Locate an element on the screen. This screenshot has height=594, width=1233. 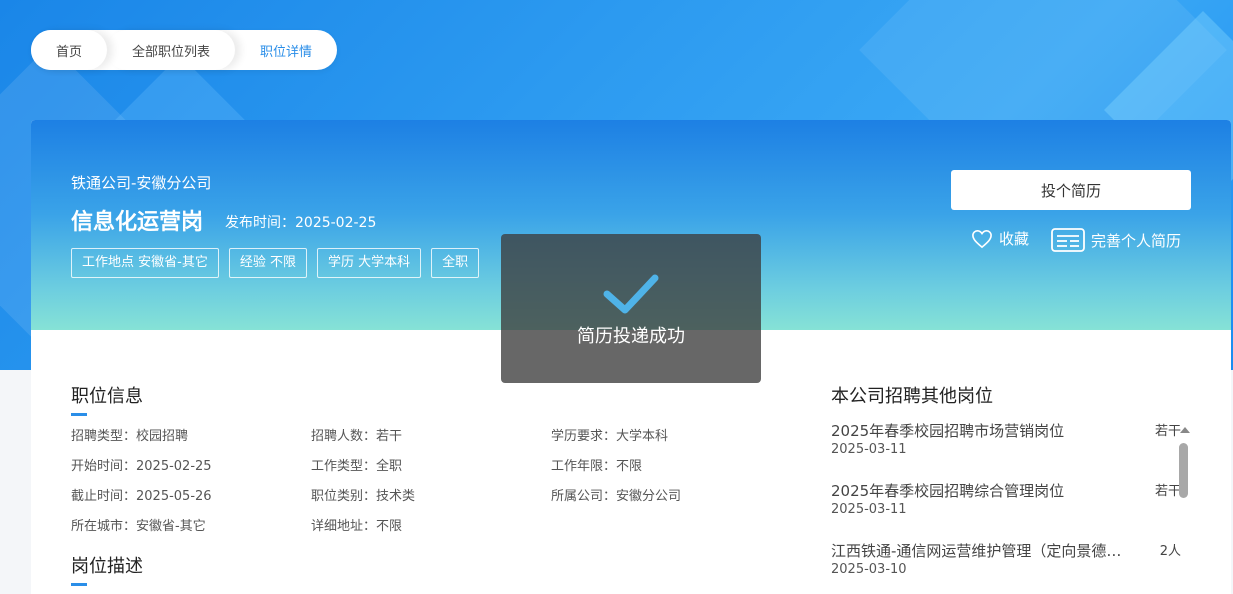
other-job-name: 江西铁通-通信网运营维护管理（定向景德镇） is located at coordinates (981, 551).